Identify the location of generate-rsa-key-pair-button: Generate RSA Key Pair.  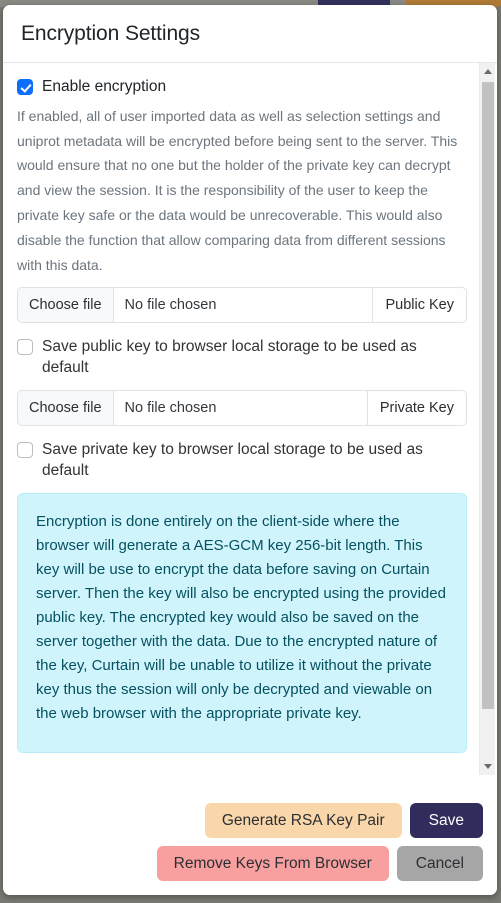
(303, 820).